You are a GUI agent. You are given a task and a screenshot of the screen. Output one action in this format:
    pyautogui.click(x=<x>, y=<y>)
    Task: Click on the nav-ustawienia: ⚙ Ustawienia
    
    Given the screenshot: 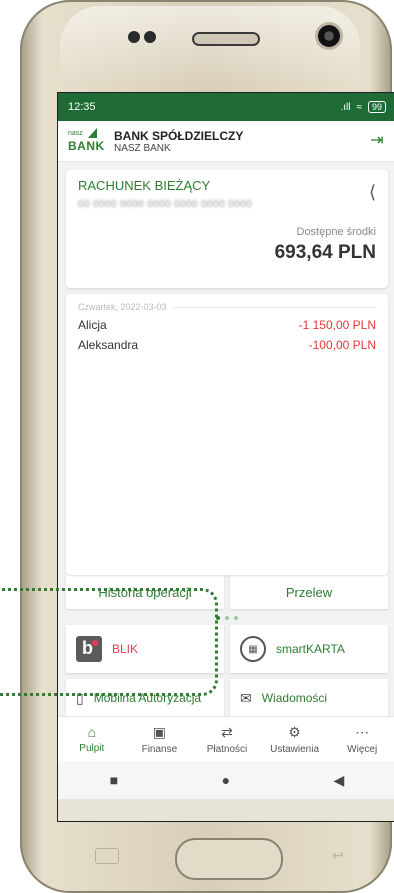 What is the action you would take?
    pyautogui.click(x=295, y=739)
    